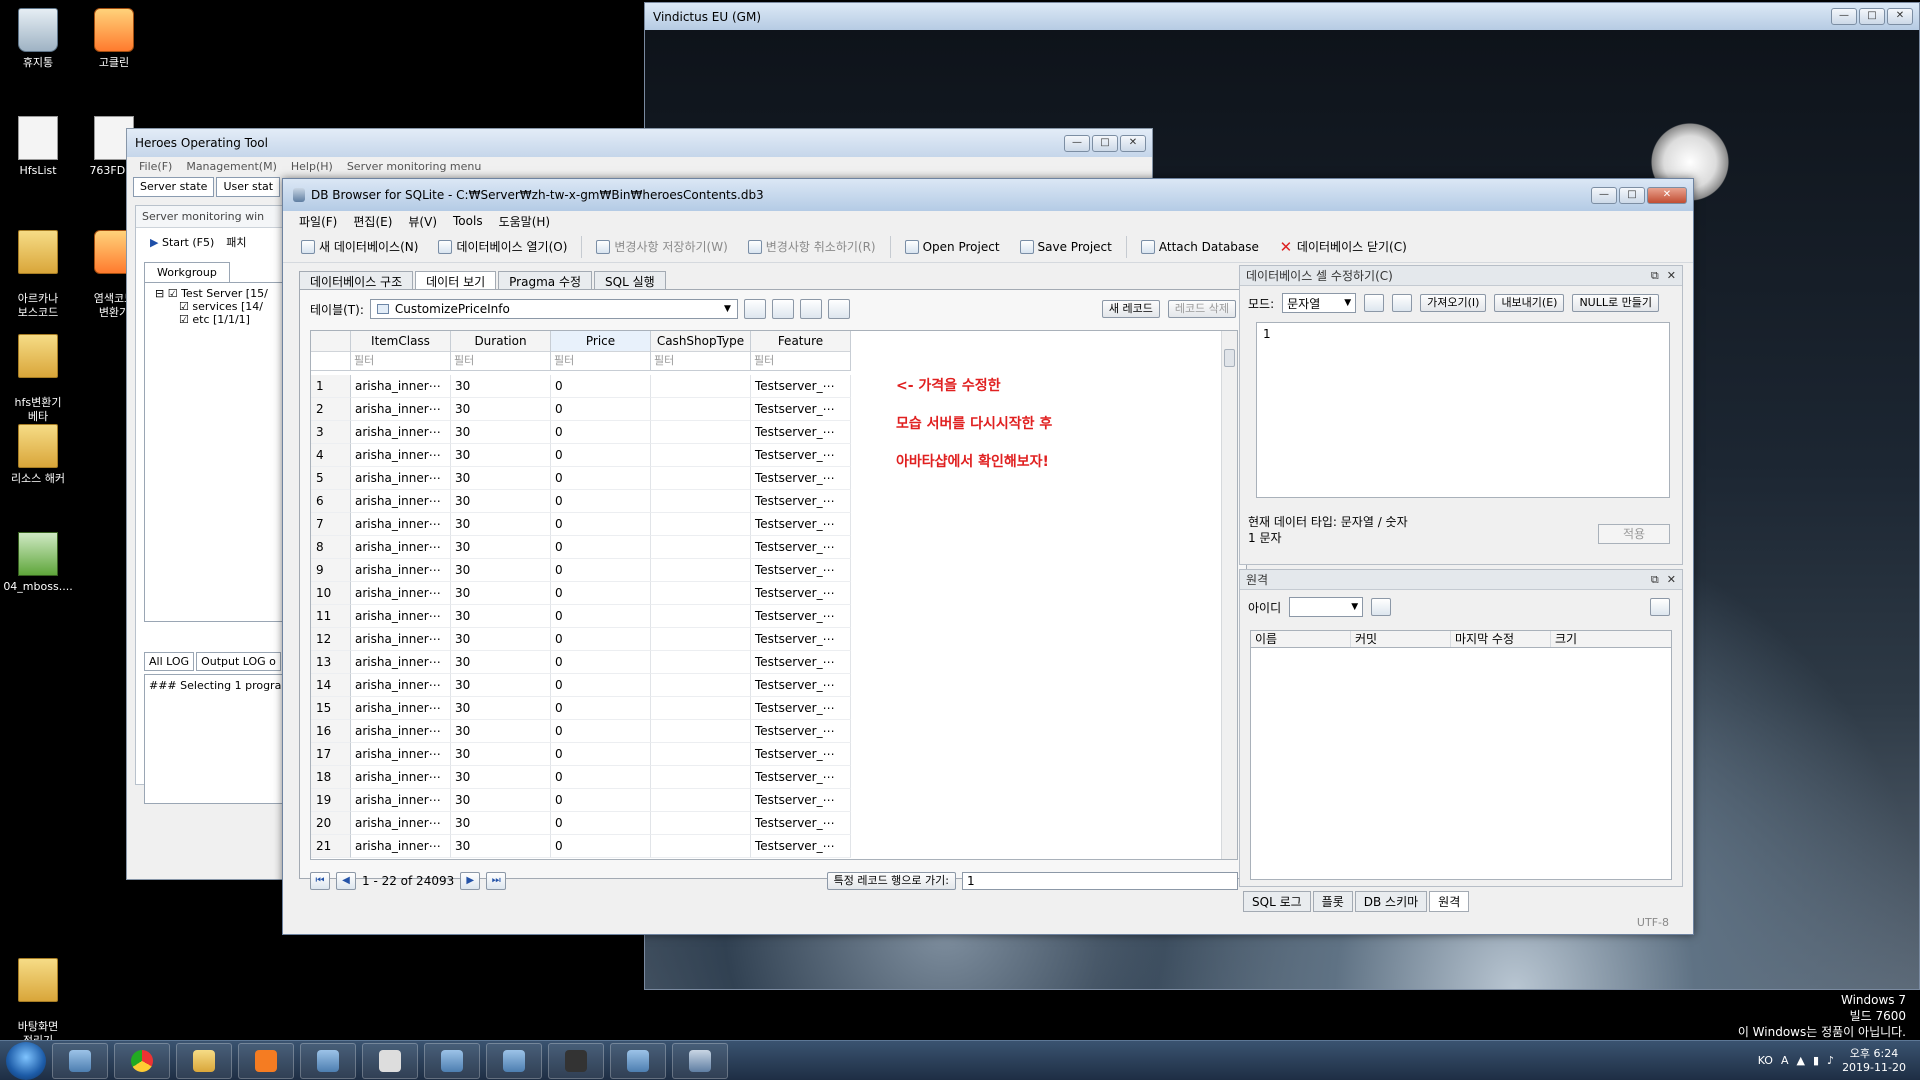 This screenshot has height=1080, width=1920. I want to click on start-button, so click(26, 1060).